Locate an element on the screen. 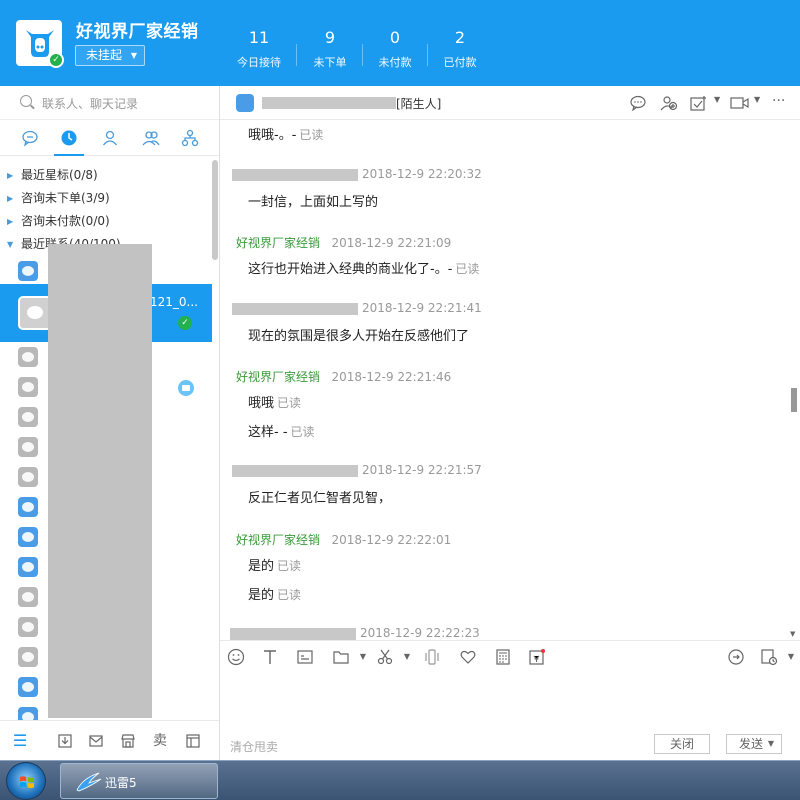  calculator-icon is located at coordinates (503, 657).